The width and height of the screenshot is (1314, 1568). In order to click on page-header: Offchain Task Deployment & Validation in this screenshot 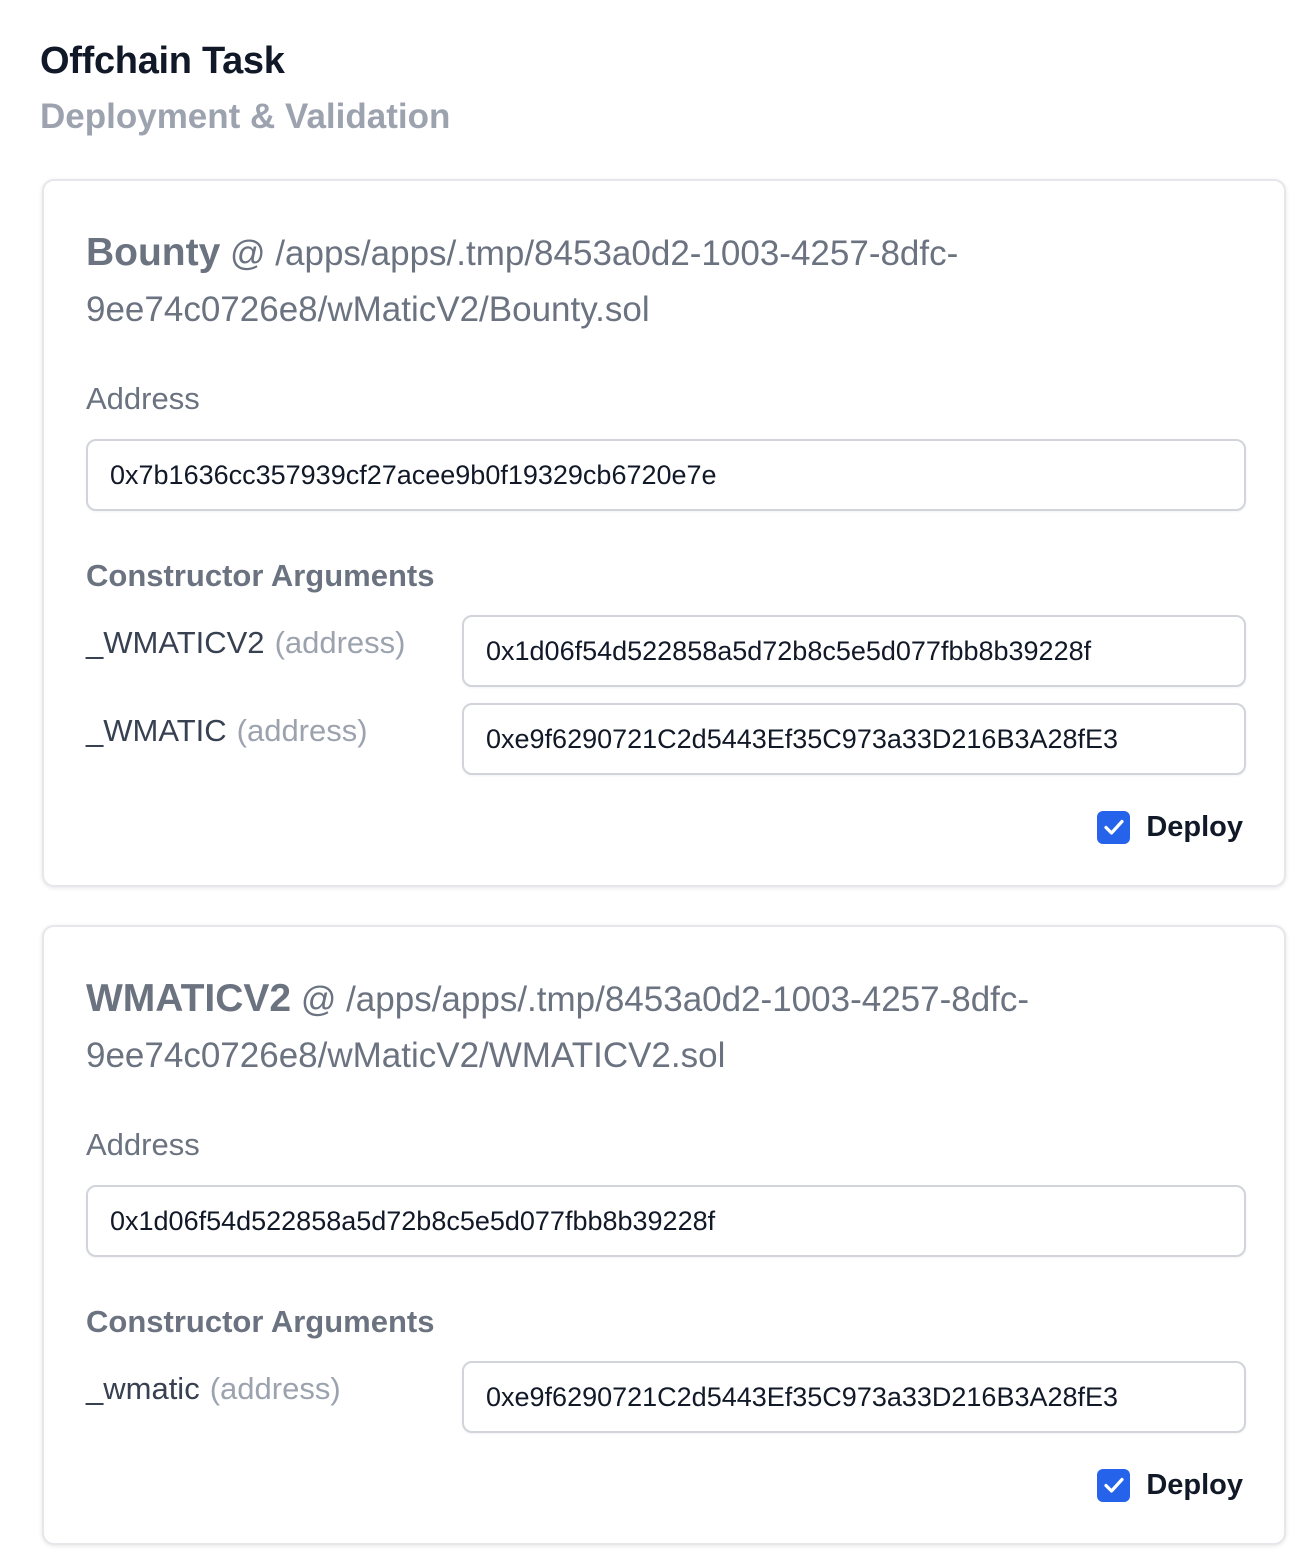, I will do `click(245, 88)`.